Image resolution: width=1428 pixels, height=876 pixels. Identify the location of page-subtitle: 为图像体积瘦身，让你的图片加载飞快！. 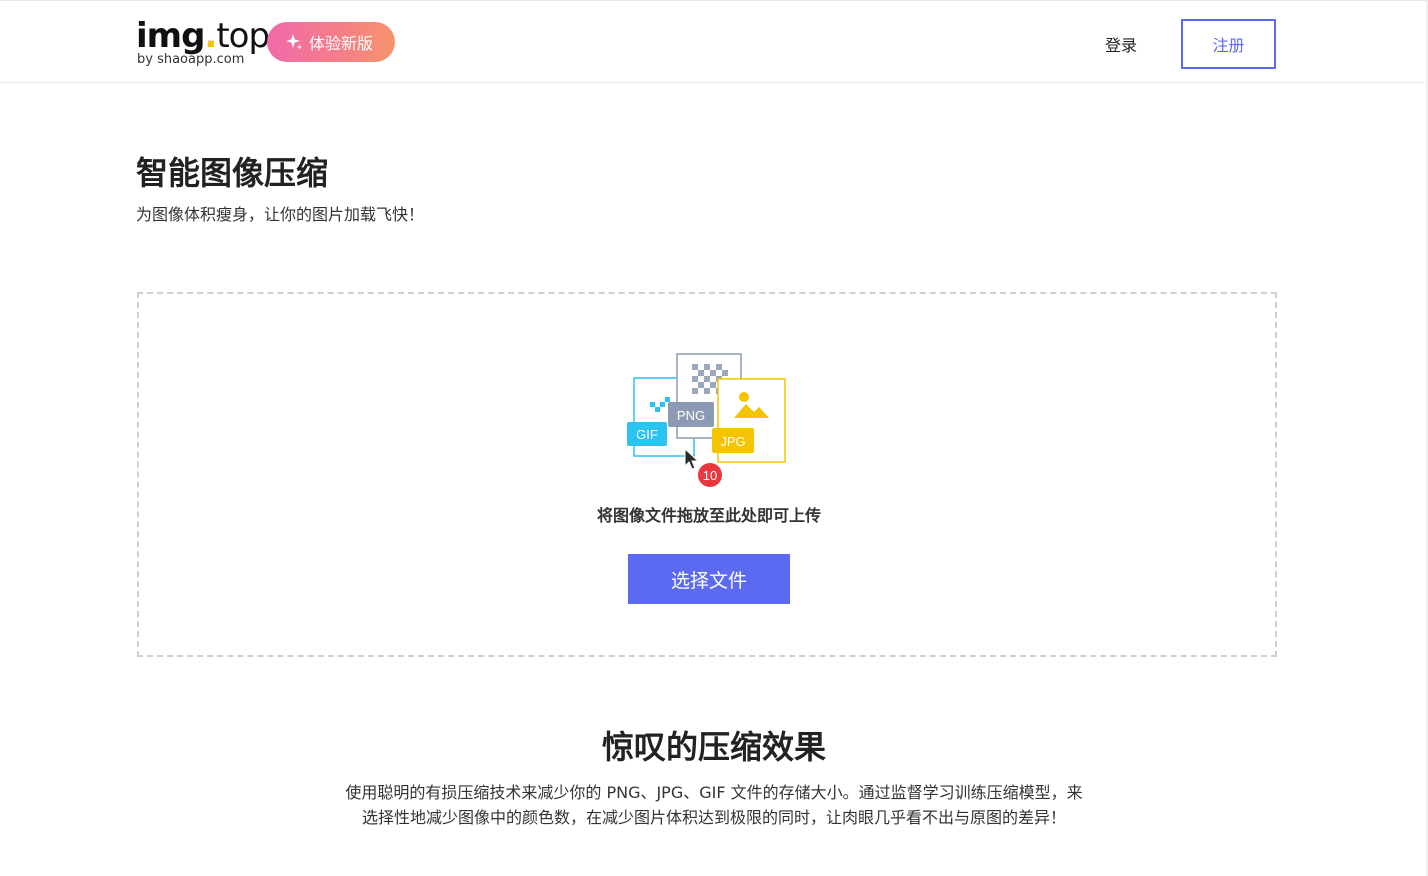
(280, 214).